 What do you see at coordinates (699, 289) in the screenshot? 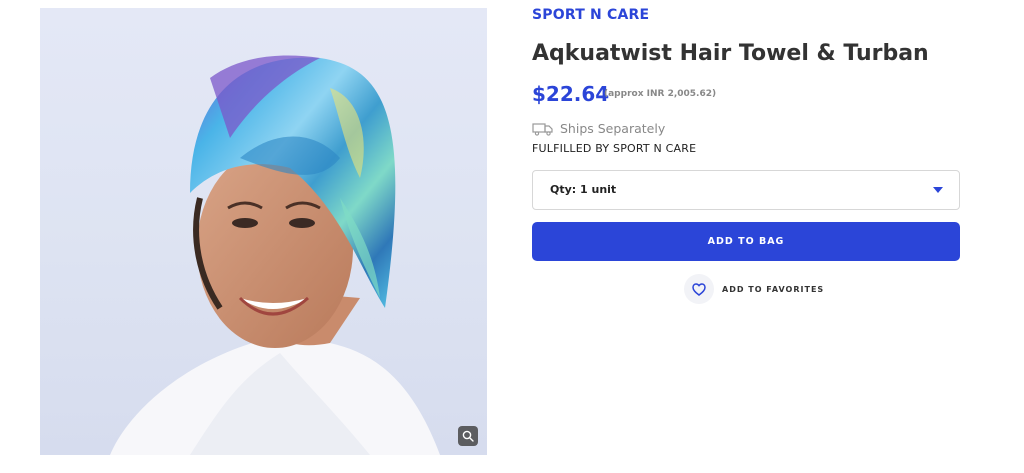
I see `heart-icon` at bounding box center [699, 289].